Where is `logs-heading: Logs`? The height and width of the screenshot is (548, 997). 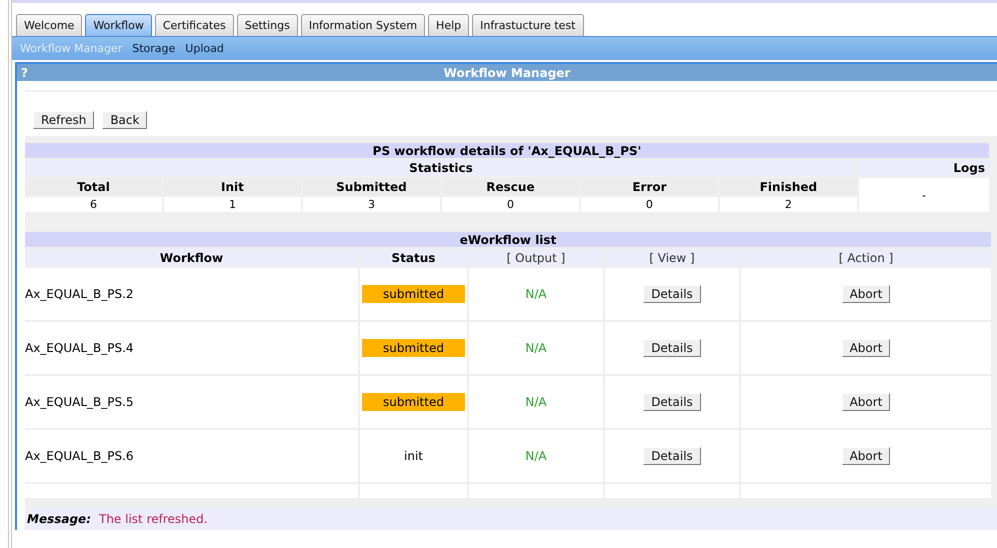 logs-heading: Logs is located at coordinates (923, 168).